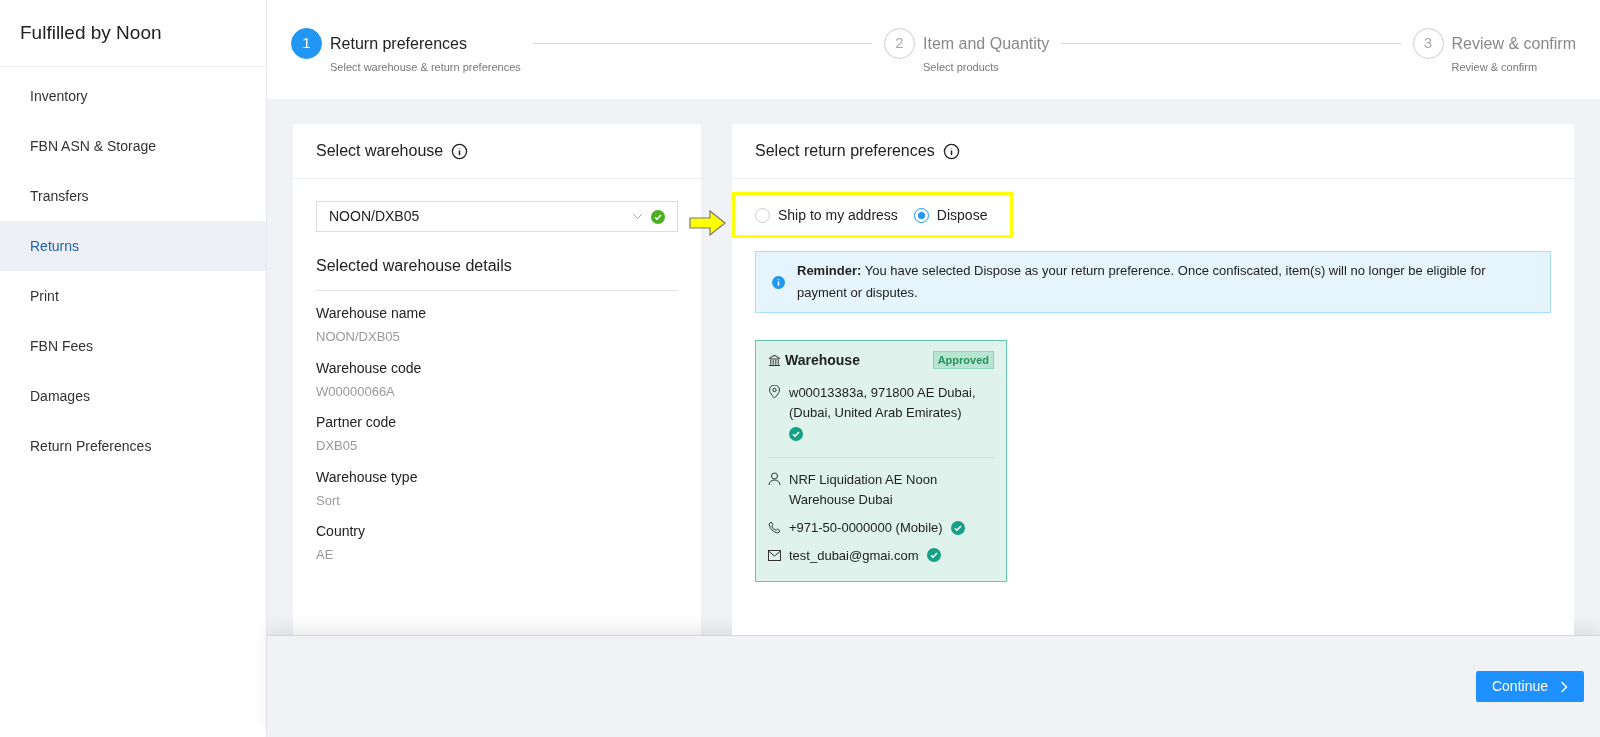 Image resolution: width=1600 pixels, height=737 pixels. I want to click on address-card-title: Warehouse, so click(823, 360).